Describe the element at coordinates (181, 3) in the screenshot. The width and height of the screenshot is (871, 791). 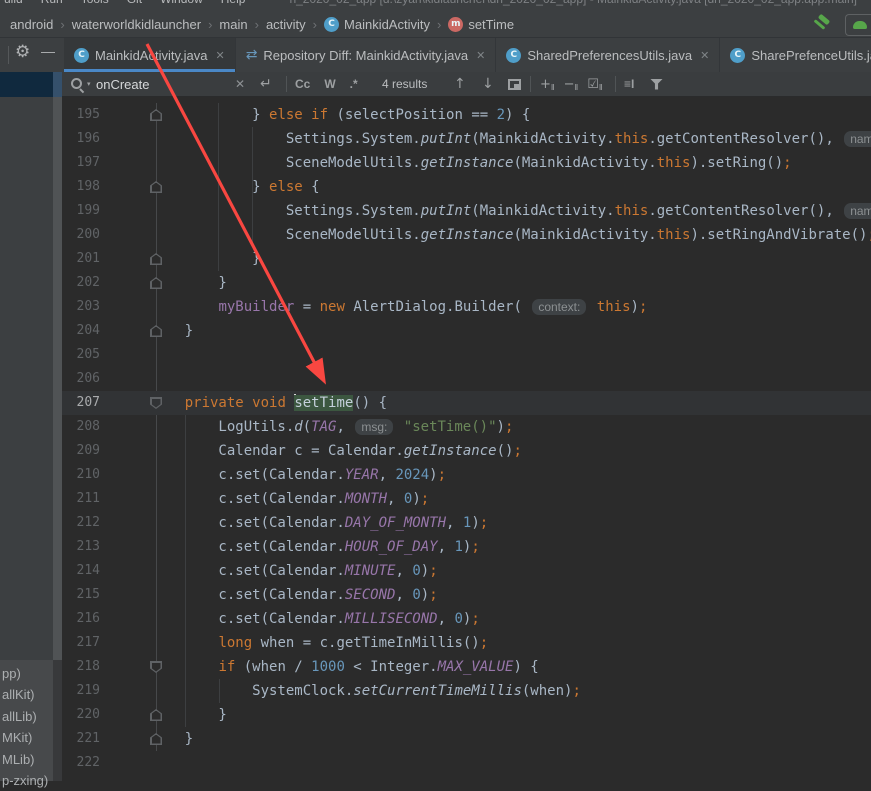
I see `menu-item: Window` at that location.